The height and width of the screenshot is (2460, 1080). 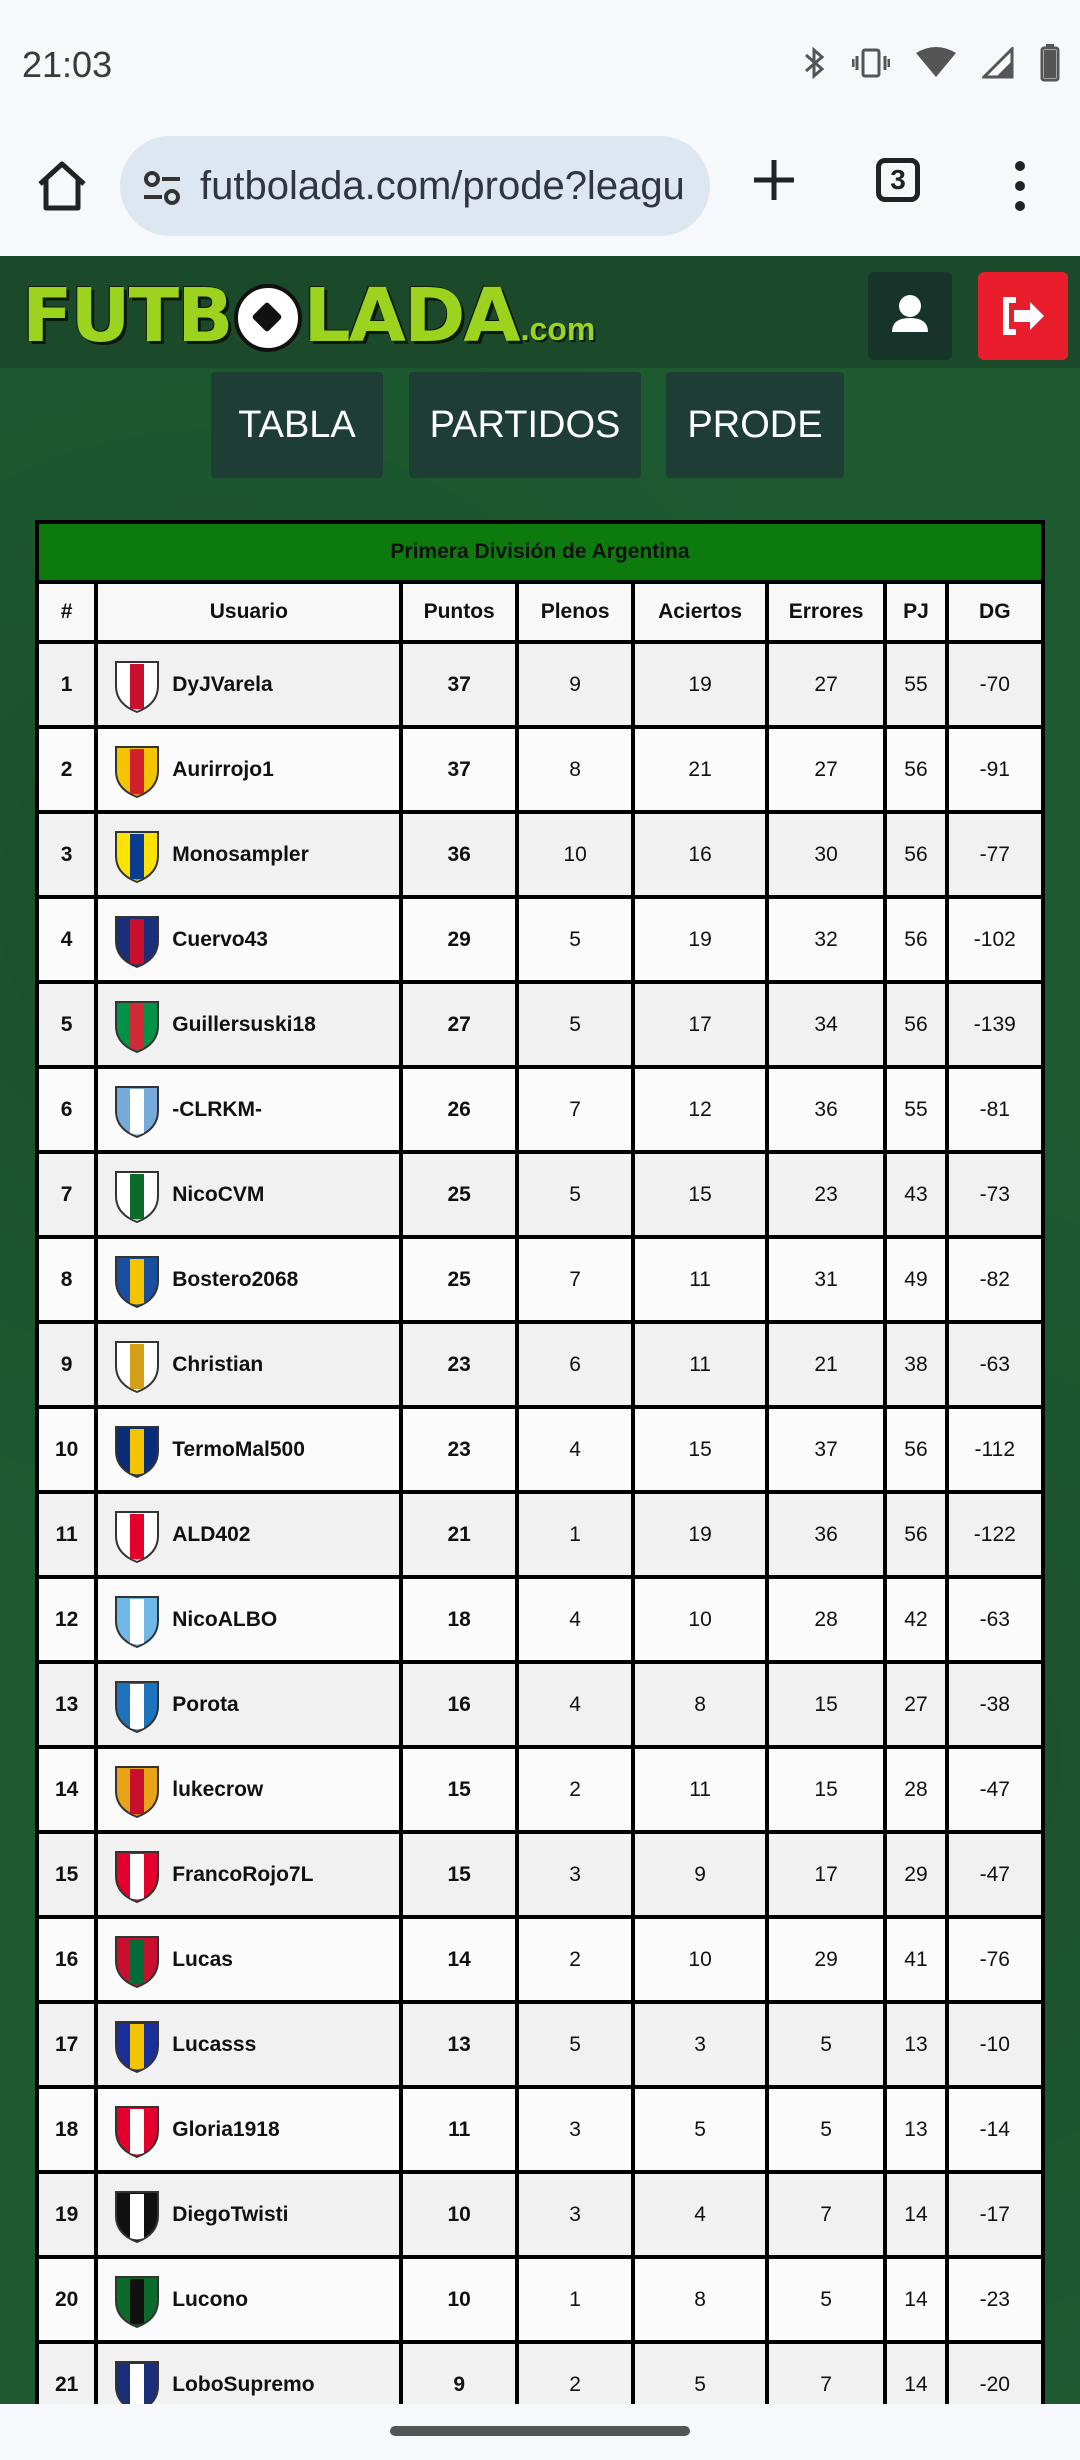 I want to click on profile-button, so click(x=910, y=316).